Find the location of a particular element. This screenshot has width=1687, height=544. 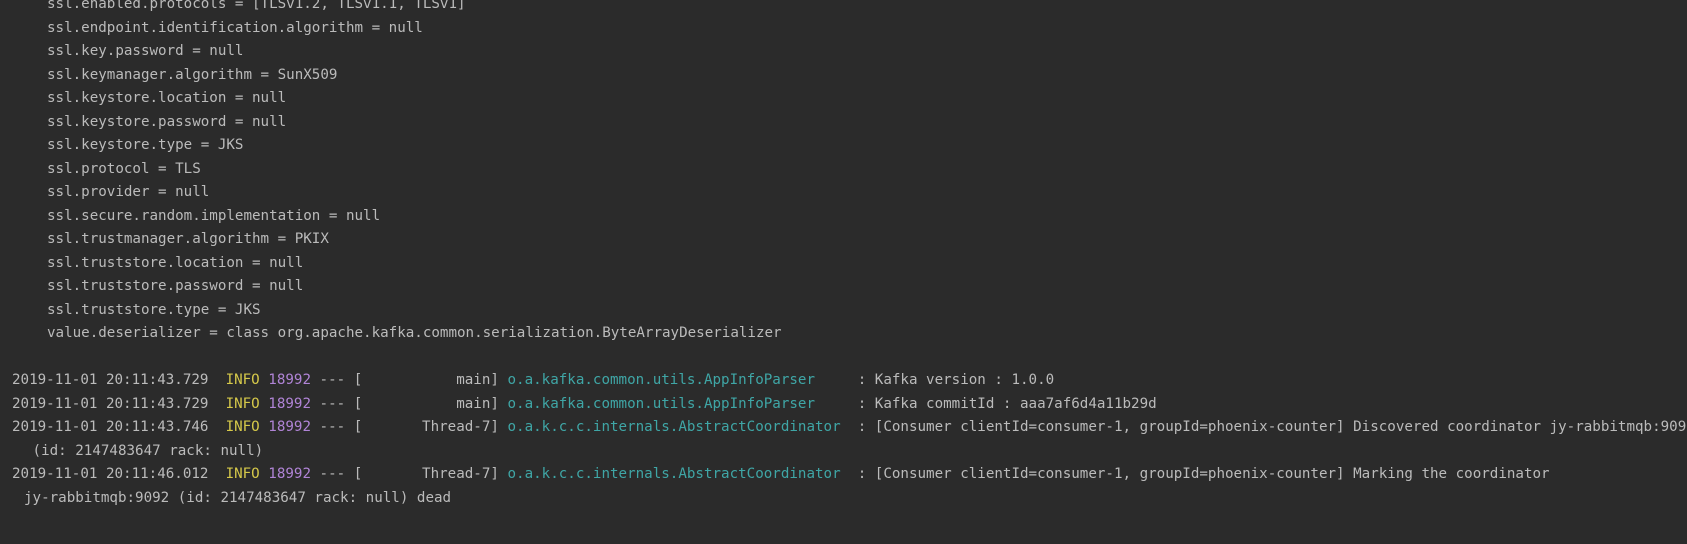

config-line: ssl.keystore.type = JKS is located at coordinates (145, 145).